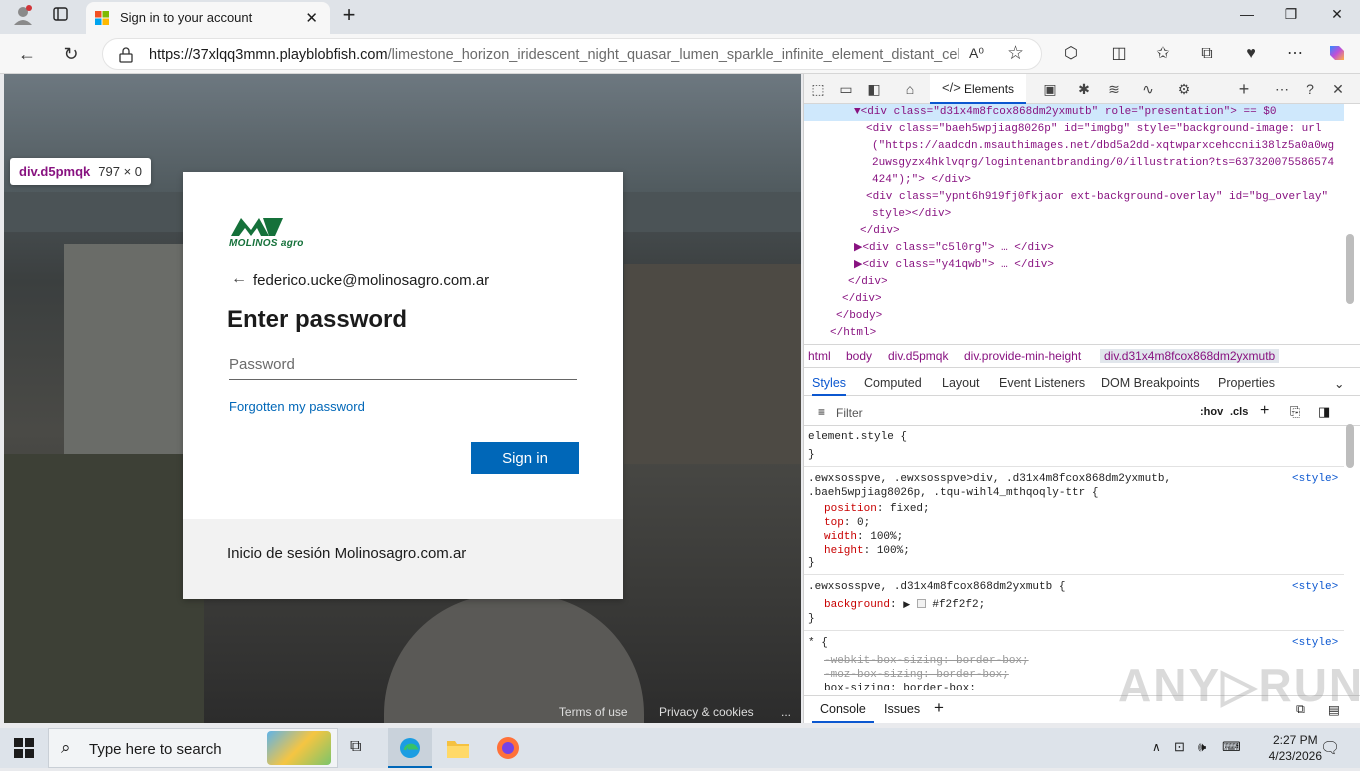  I want to click on tray-network-icon: ⊡, so click(1179, 747).